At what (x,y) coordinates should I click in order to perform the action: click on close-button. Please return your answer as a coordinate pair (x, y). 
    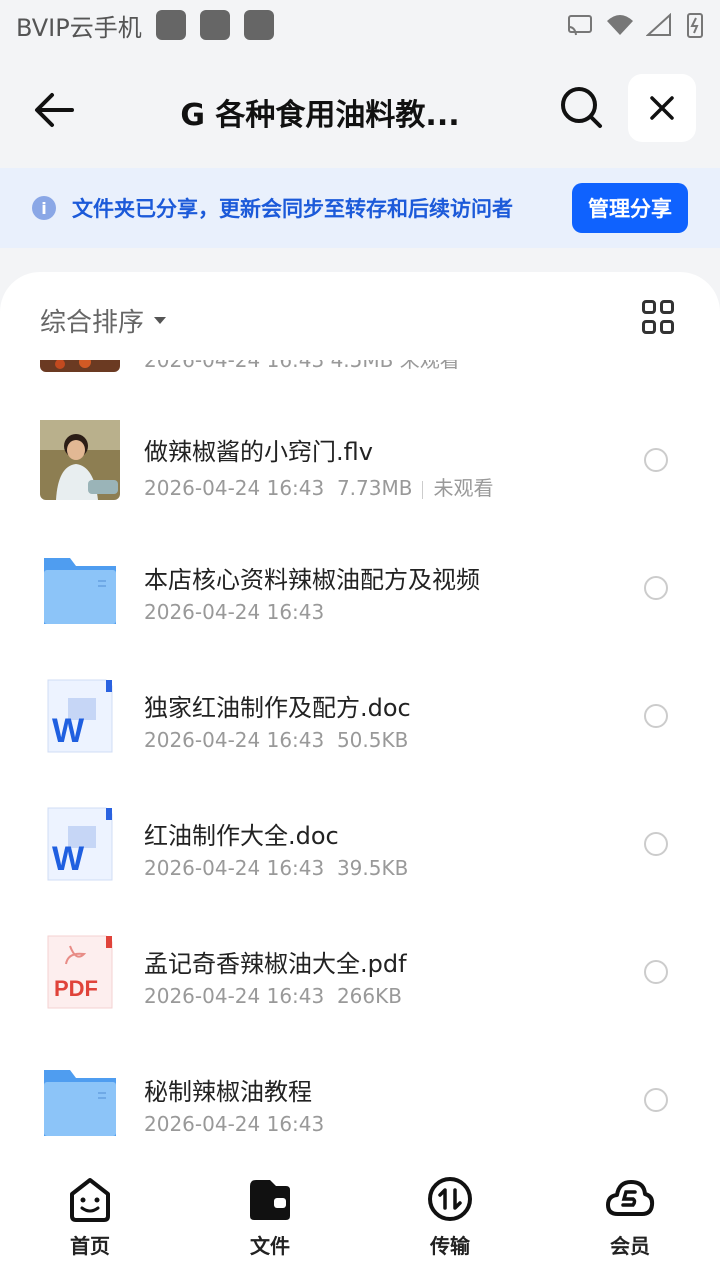
    Looking at the image, I should click on (662, 108).